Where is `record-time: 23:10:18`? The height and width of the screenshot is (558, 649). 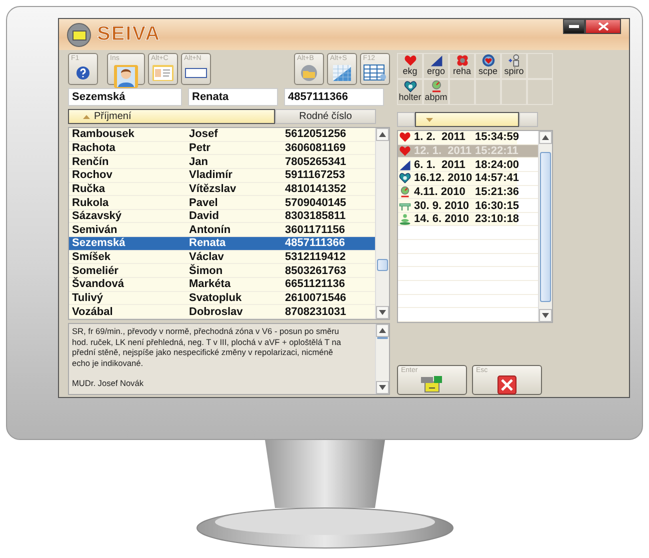
record-time: 23:10:18 is located at coordinates (497, 219).